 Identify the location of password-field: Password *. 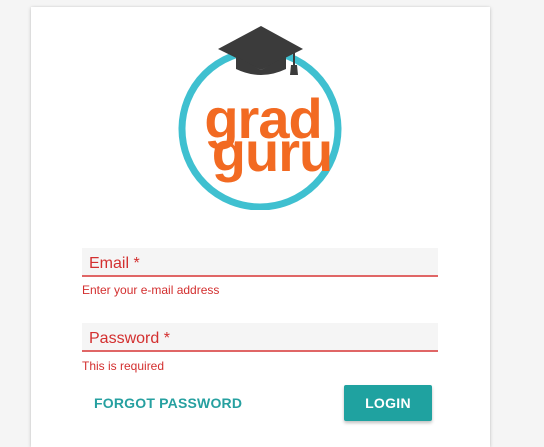
(260, 337).